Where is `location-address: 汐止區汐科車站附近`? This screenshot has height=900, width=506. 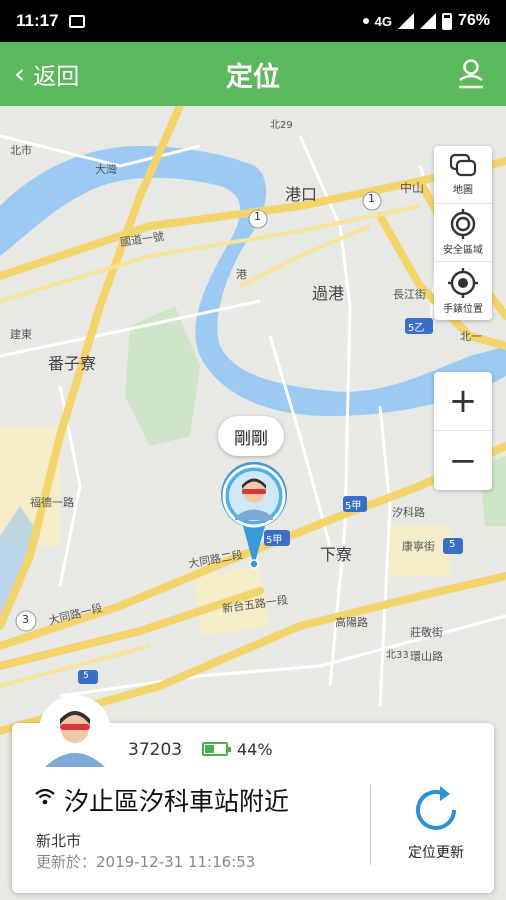 location-address: 汐止區汐科車站附近 is located at coordinates (177, 801).